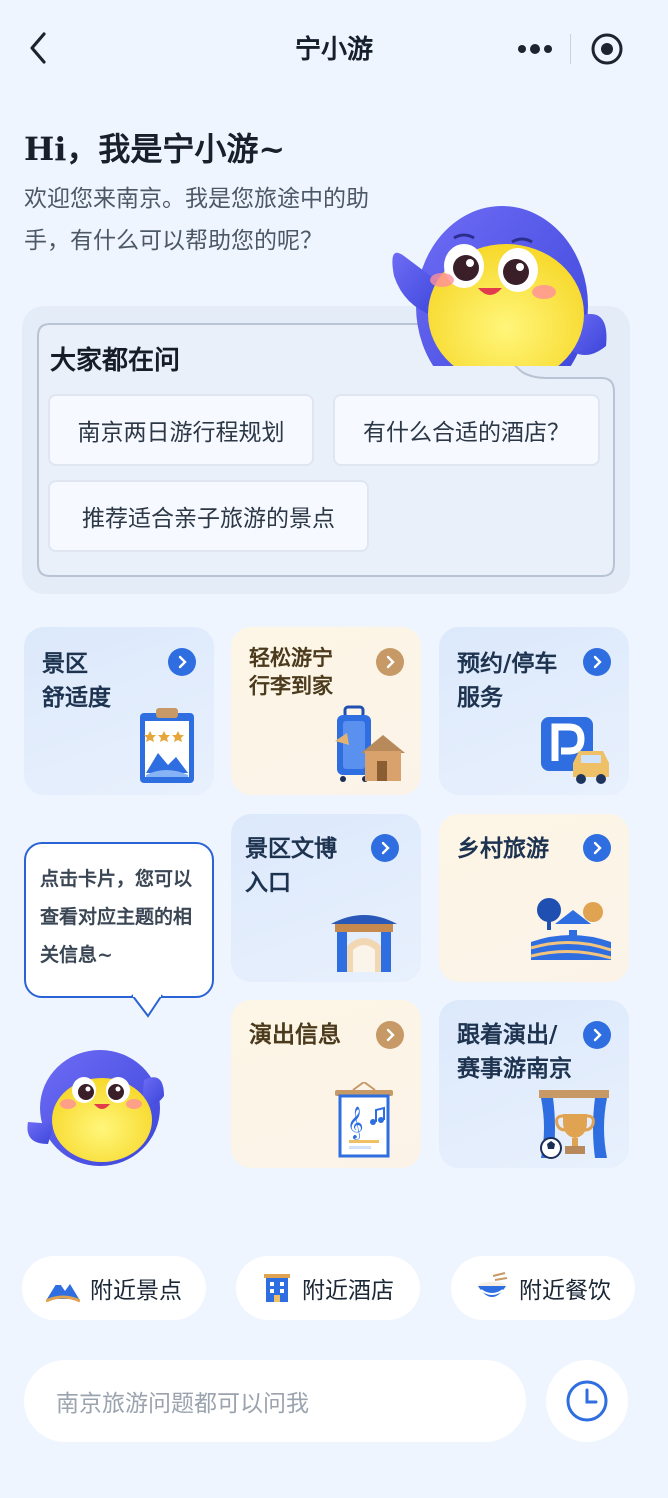  What do you see at coordinates (182, 1404) in the screenshot?
I see `chat-input-placeholder: 南京旅游问题都可以问我` at bounding box center [182, 1404].